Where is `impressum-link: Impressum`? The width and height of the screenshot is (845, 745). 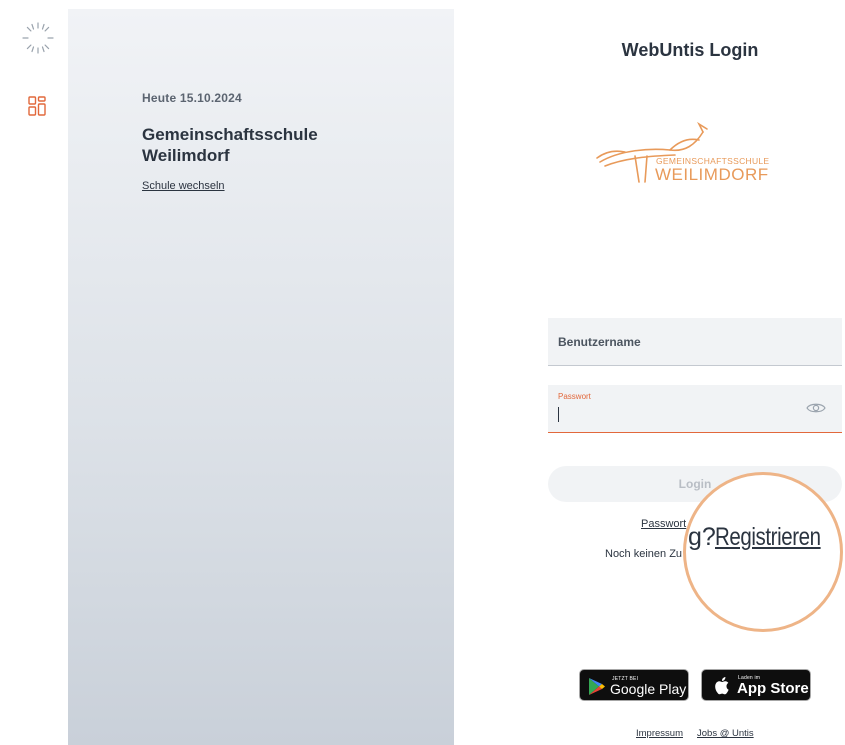
impressum-link: Impressum is located at coordinates (659, 733).